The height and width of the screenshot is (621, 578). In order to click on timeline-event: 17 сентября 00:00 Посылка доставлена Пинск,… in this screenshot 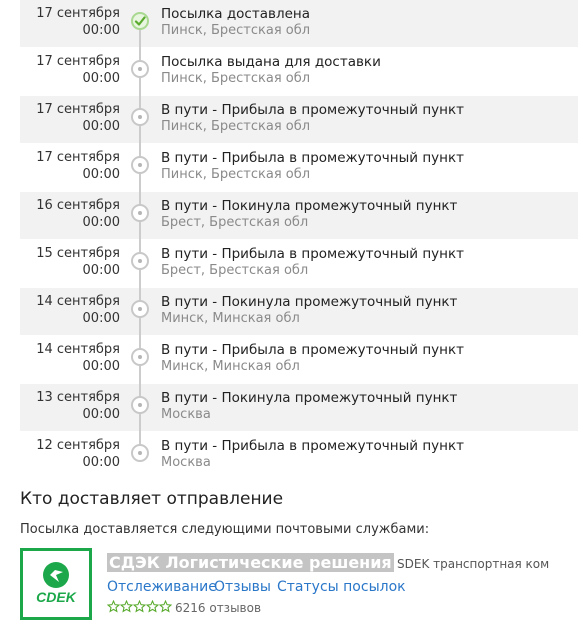, I will do `click(299, 24)`.